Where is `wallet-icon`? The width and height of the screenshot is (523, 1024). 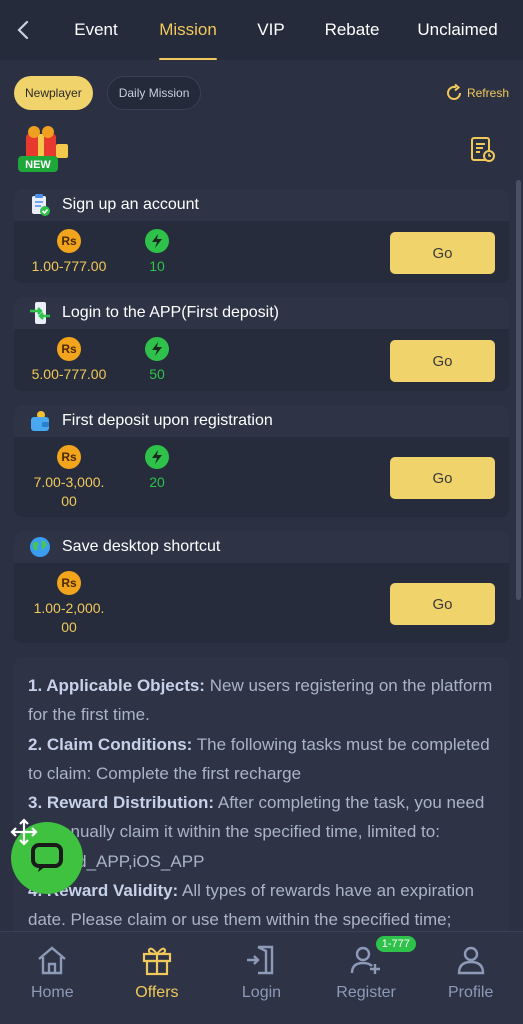 wallet-icon is located at coordinates (40, 421).